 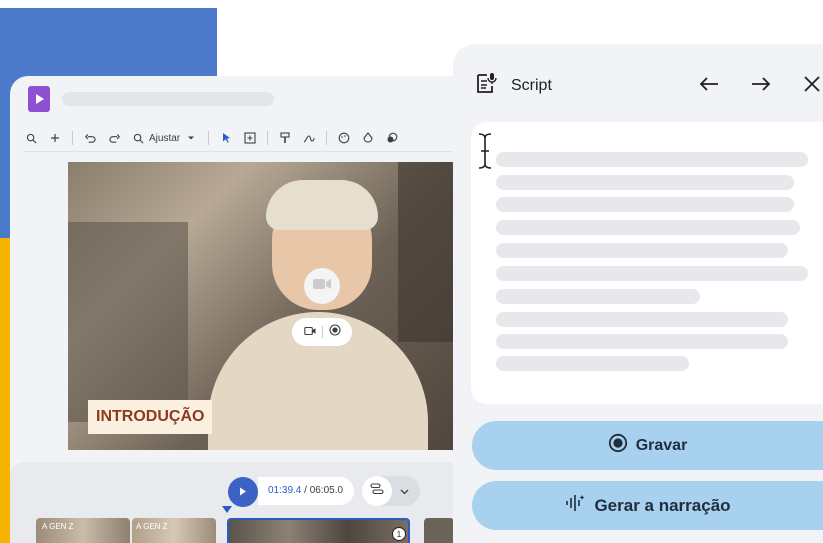 What do you see at coordinates (761, 86) in the screenshot?
I see `arrow-forward-icon` at bounding box center [761, 86].